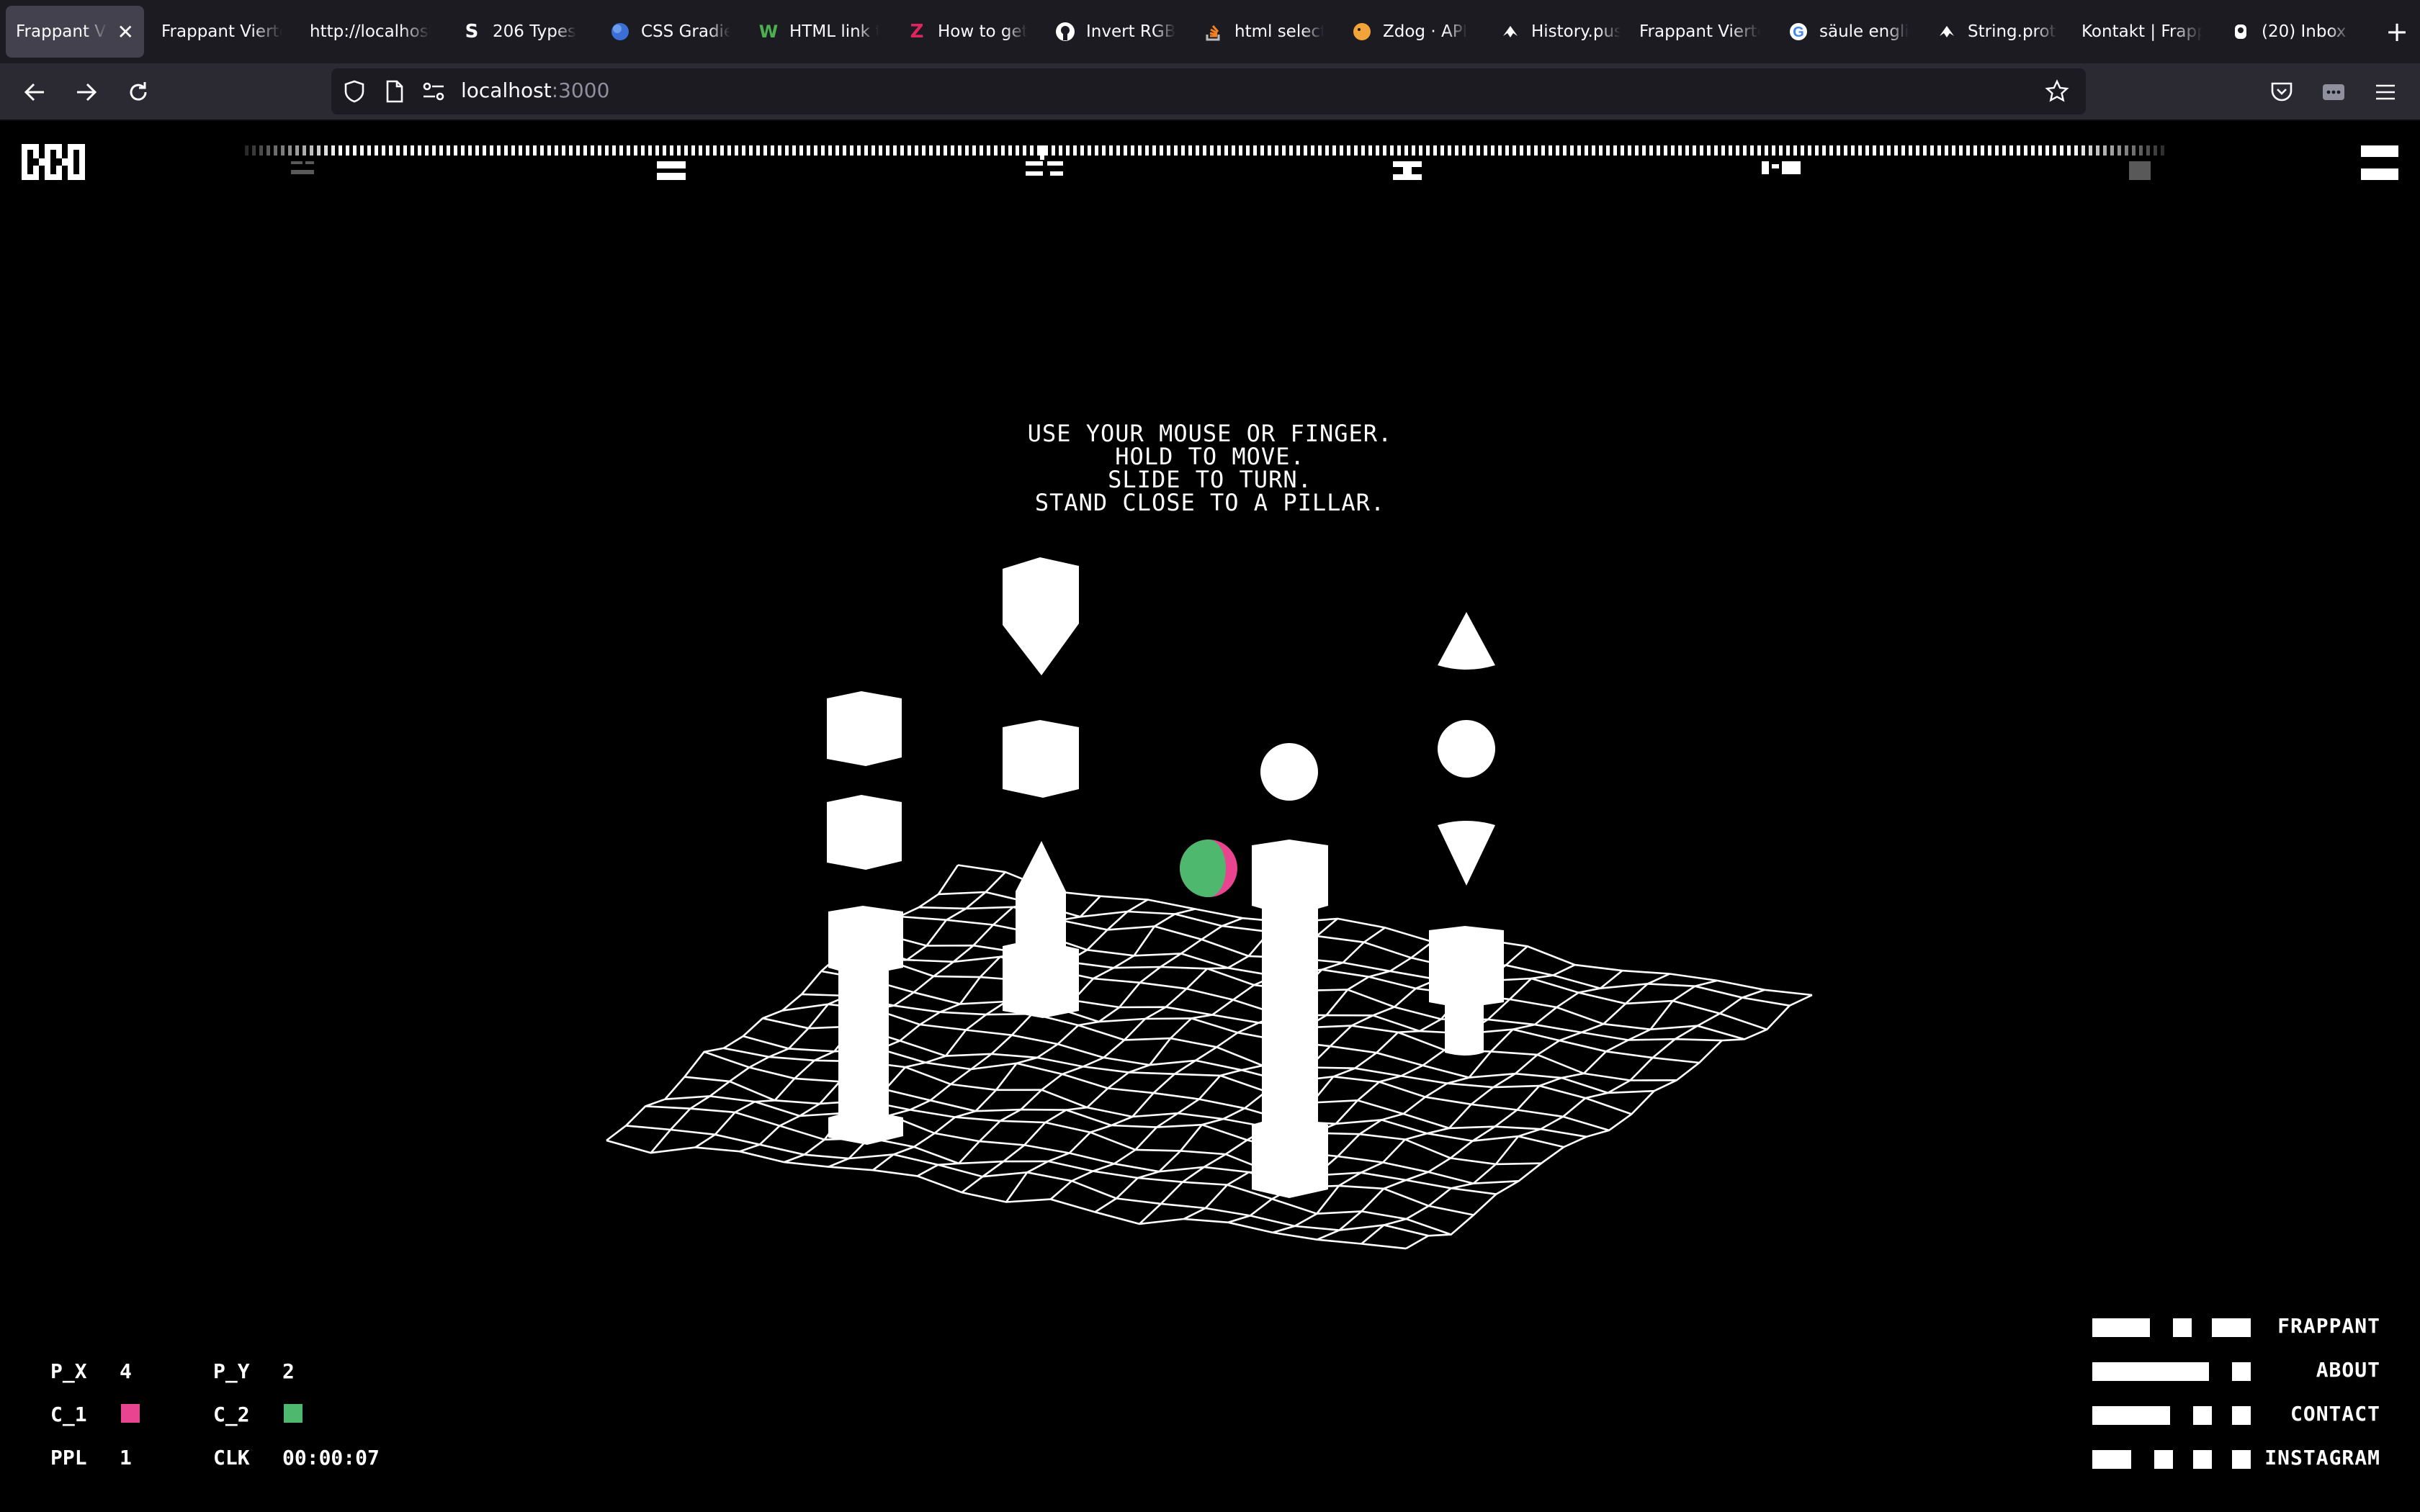 This screenshot has width=2420, height=1512. What do you see at coordinates (288, 1371) in the screenshot?
I see `stat-value: 2` at bounding box center [288, 1371].